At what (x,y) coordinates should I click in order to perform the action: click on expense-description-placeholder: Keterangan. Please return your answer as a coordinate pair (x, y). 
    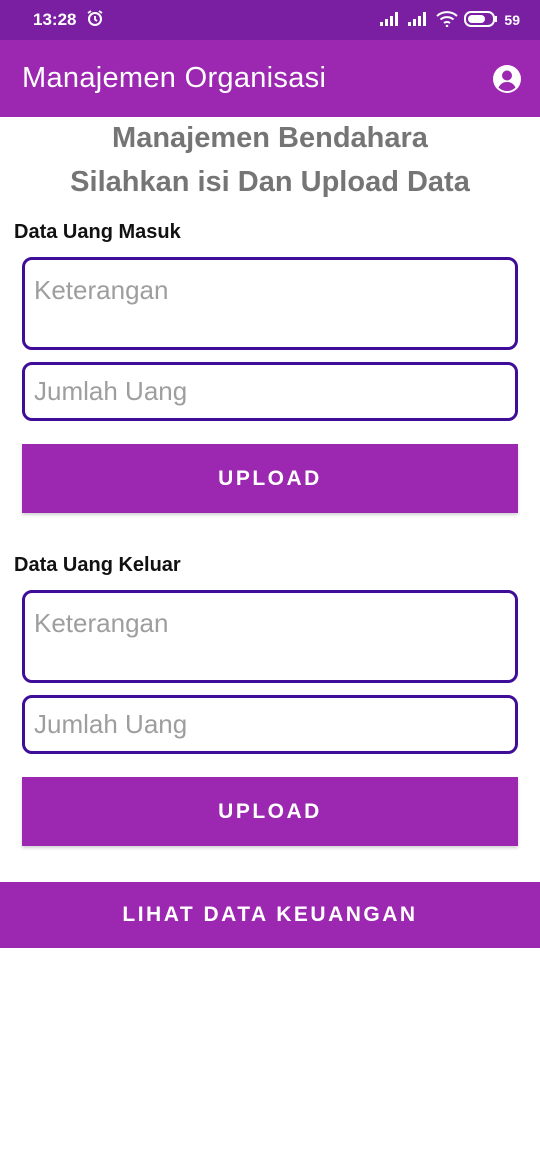
    Looking at the image, I should click on (101, 623).